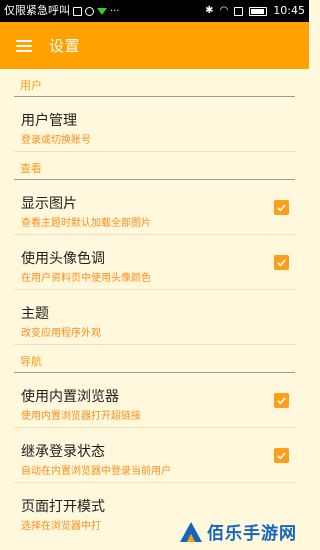 This screenshot has width=320, height=550. I want to click on menu-icon, so click(24, 45).